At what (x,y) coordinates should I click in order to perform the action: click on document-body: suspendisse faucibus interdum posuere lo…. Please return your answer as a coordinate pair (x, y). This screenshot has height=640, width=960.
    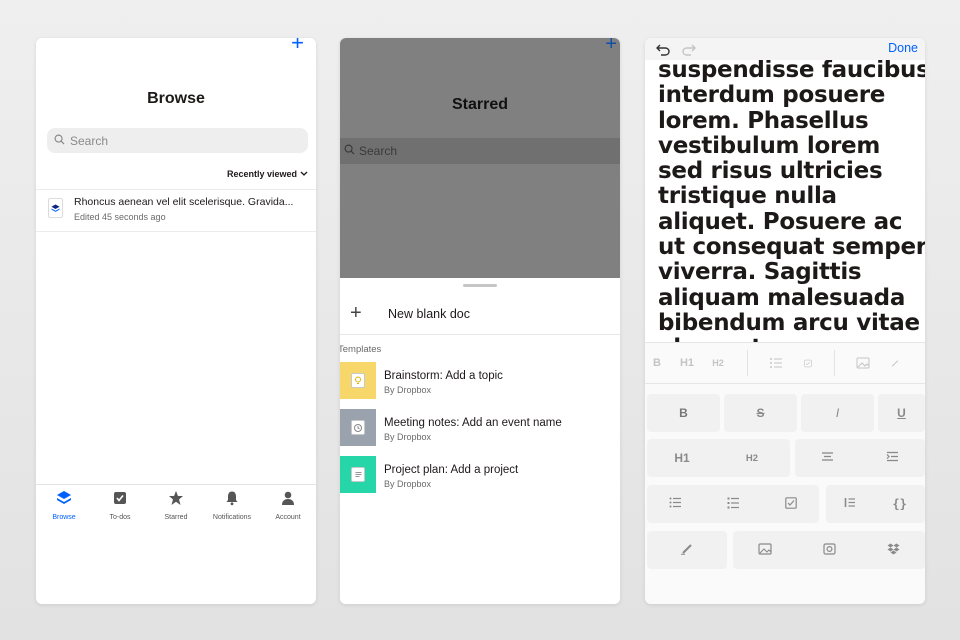
    Looking at the image, I should click on (785, 201).